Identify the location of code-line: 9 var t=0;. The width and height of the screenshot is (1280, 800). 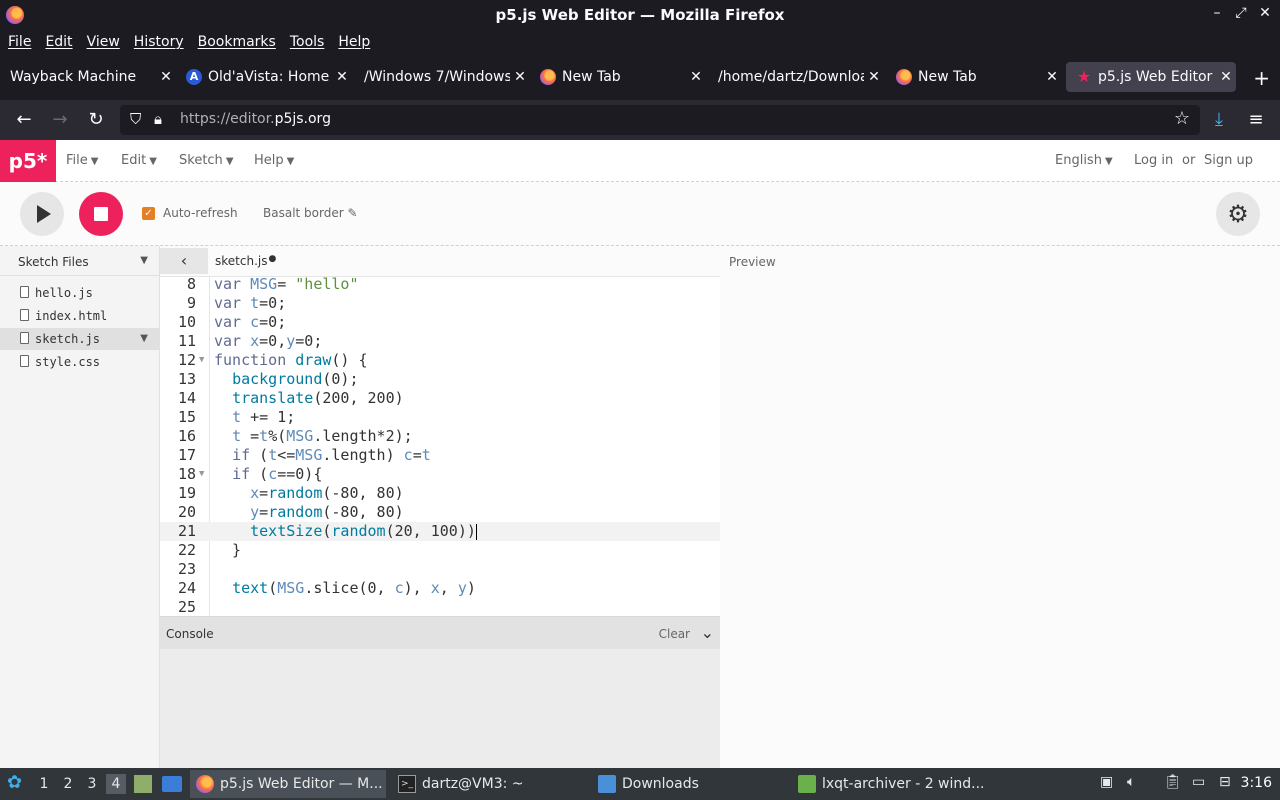
(440, 303).